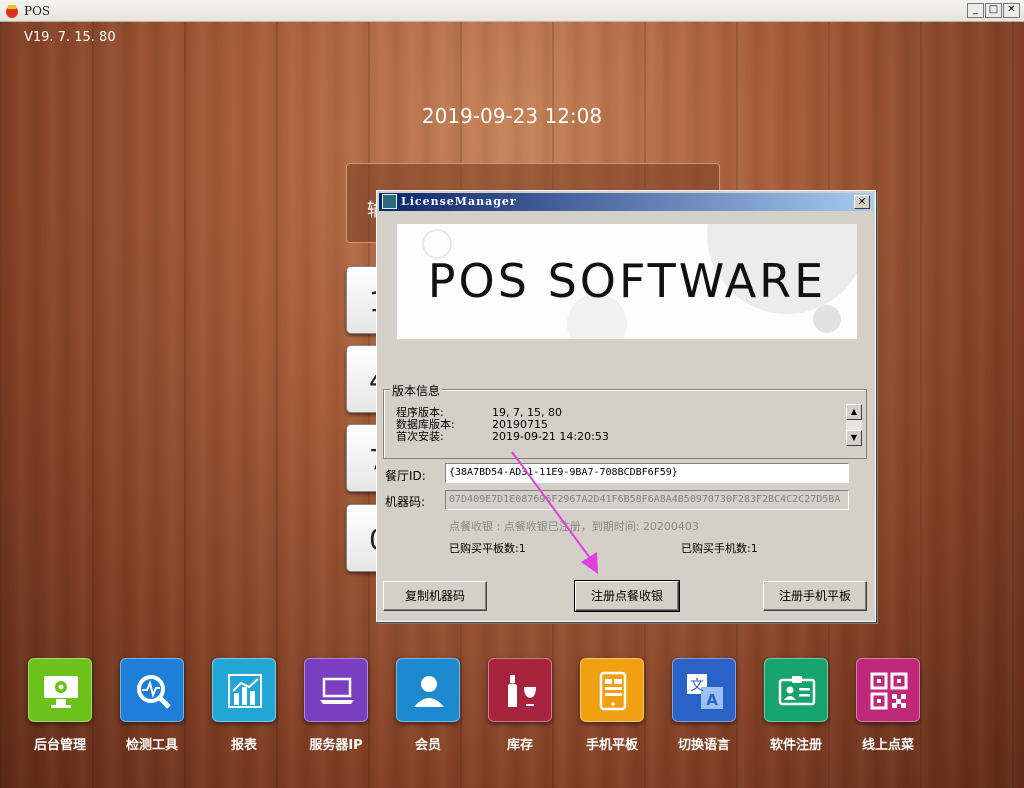 The height and width of the screenshot is (788, 1024). I want to click on dock-item-diagnostics: 检测工具, so click(152, 708).